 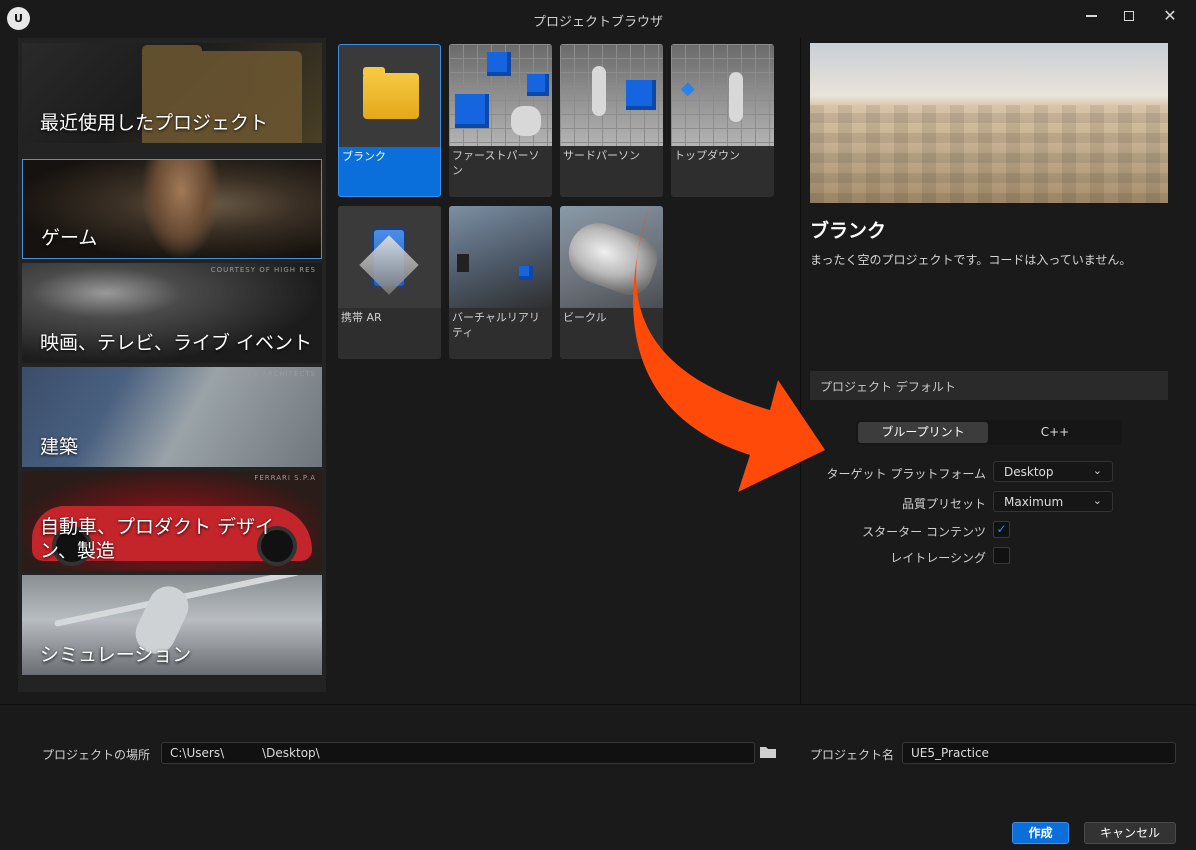 I want to click on title-bar: U プロジェクトブラウザ ✕, so click(x=598, y=18).